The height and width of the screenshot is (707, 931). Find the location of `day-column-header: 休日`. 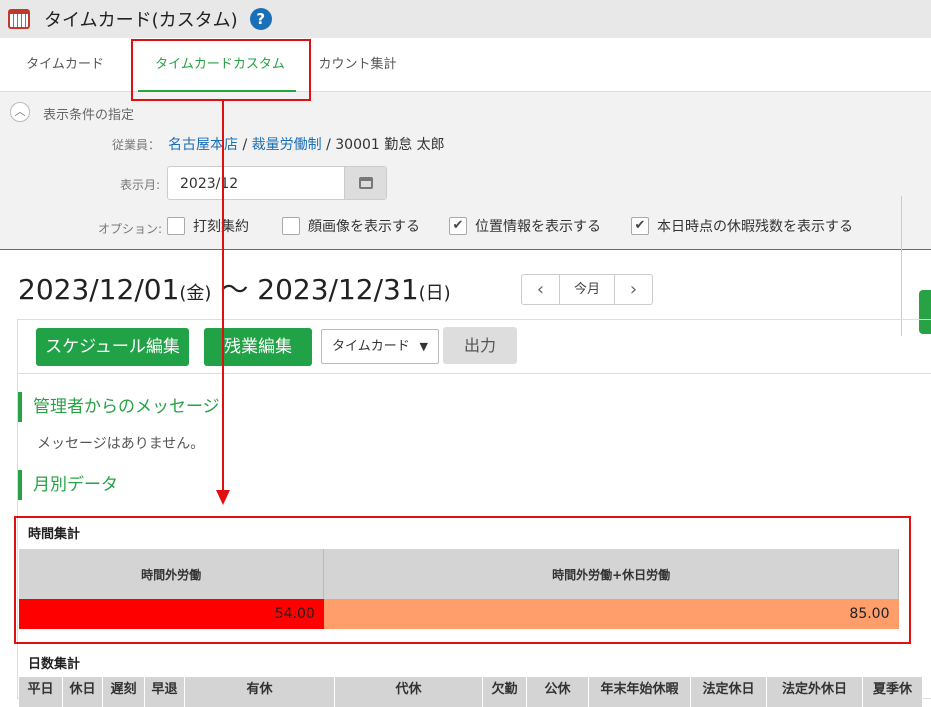

day-column-header: 休日 is located at coordinates (83, 692).